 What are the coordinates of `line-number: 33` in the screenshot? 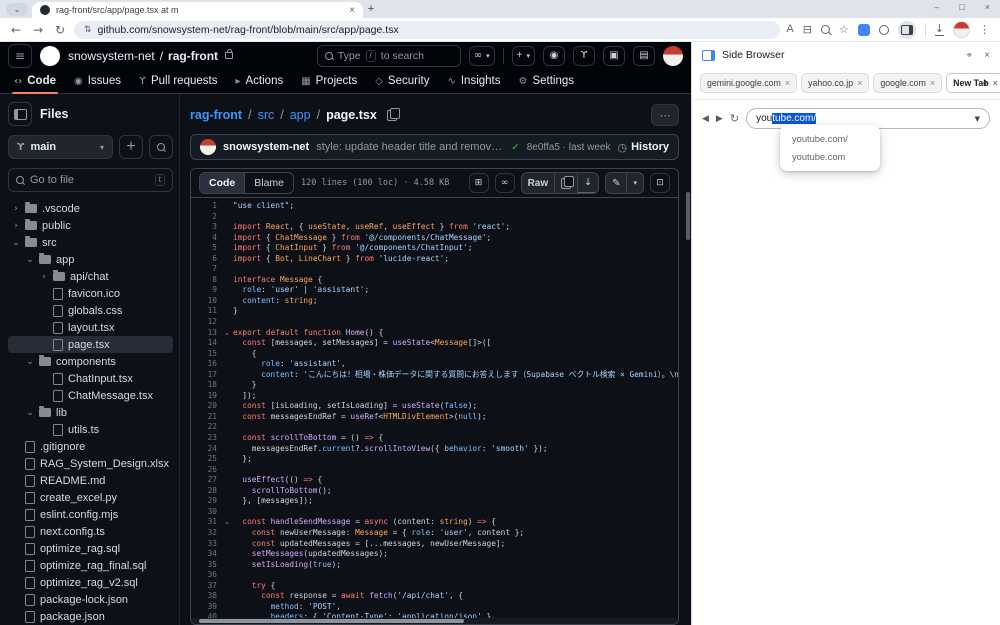 It's located at (206, 544).